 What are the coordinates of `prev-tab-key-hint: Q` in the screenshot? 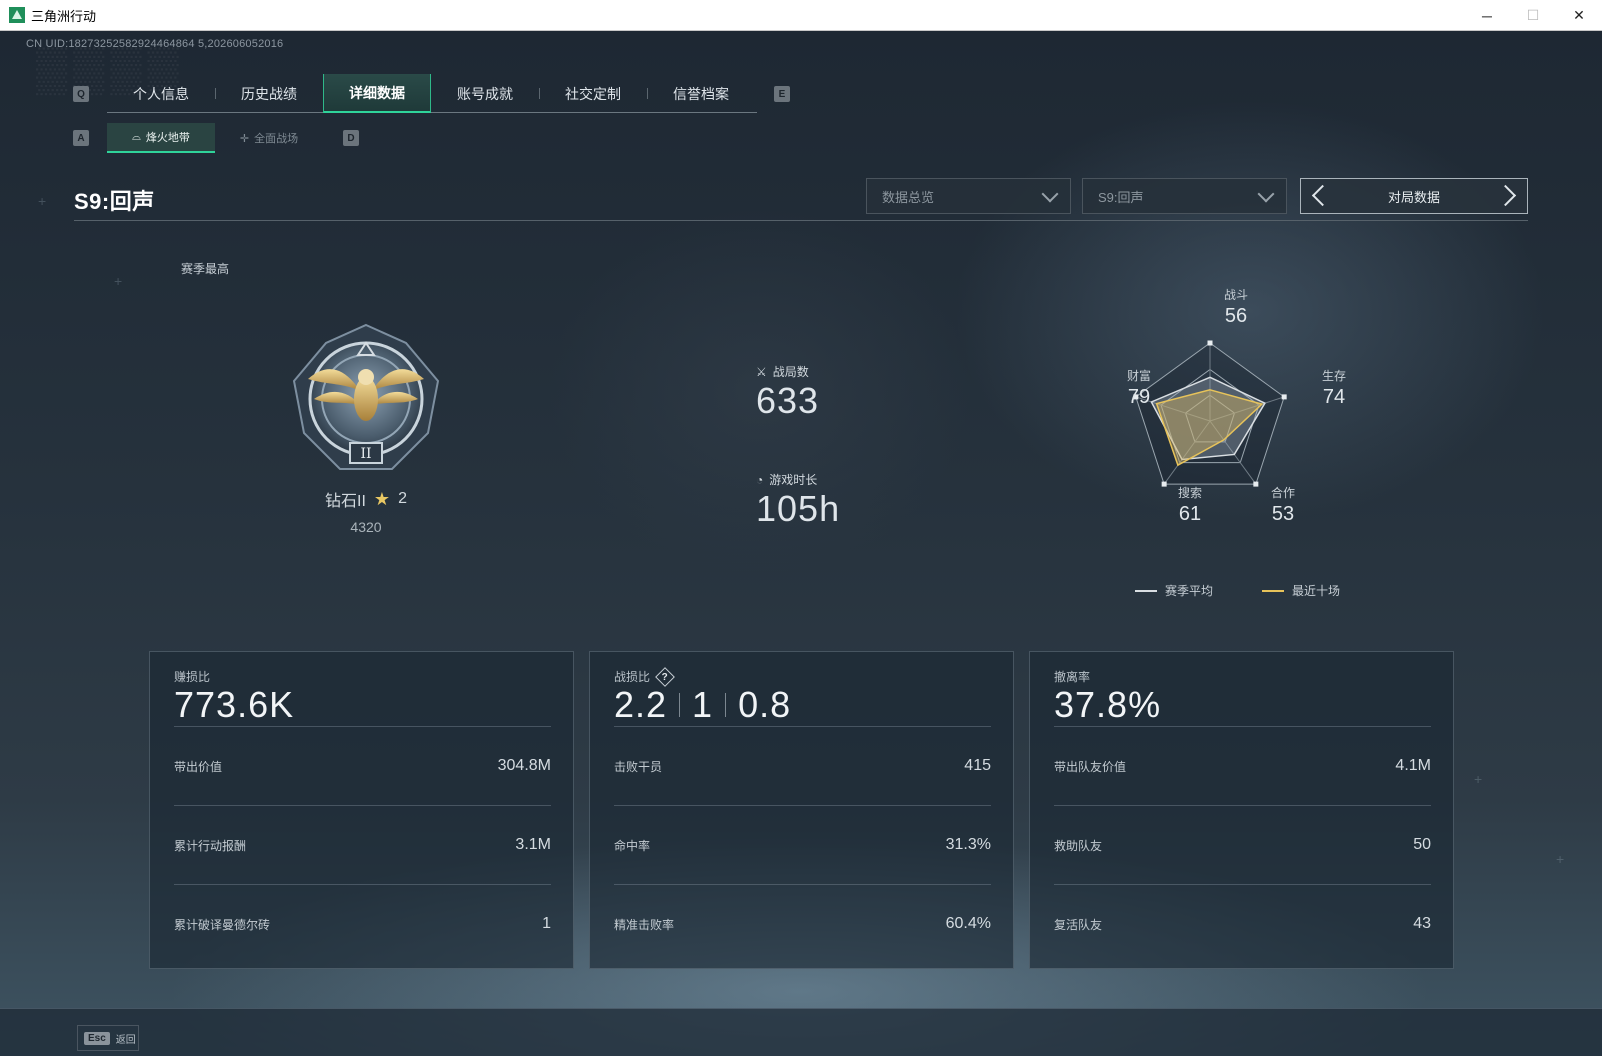 It's located at (81, 94).